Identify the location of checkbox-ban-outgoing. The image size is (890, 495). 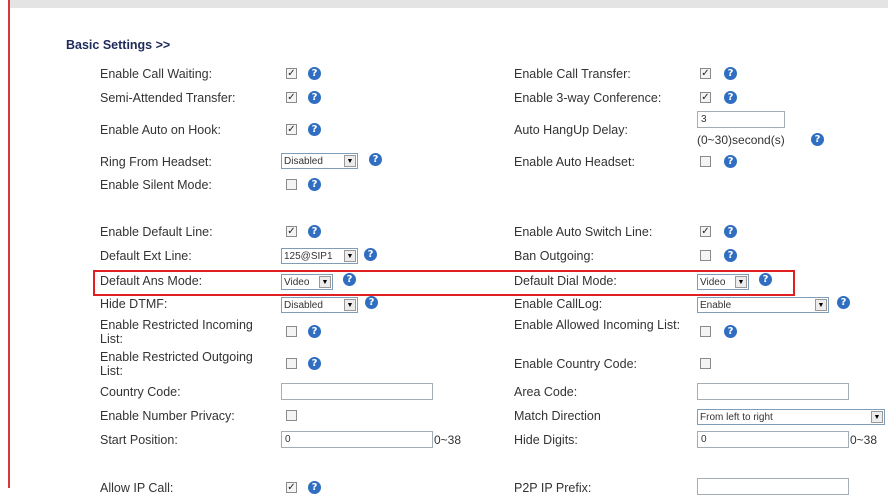
(705, 255).